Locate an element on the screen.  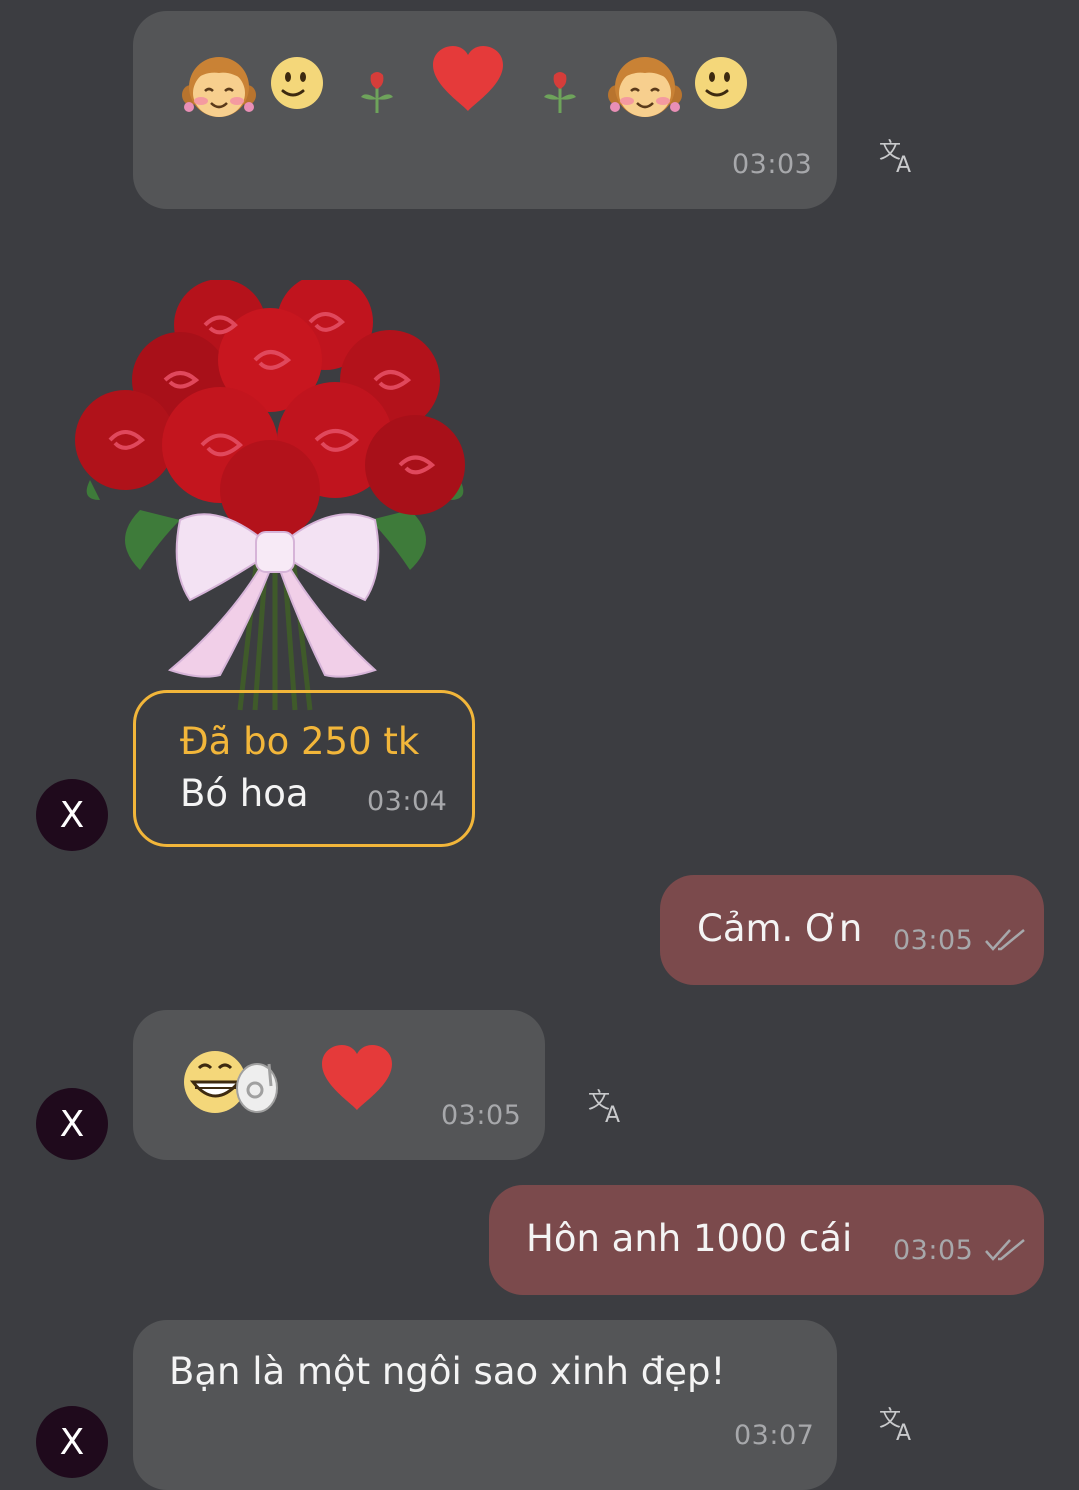
message-bubble-outgoing: Cảm. Ơn 03:05 is located at coordinates (852, 930).